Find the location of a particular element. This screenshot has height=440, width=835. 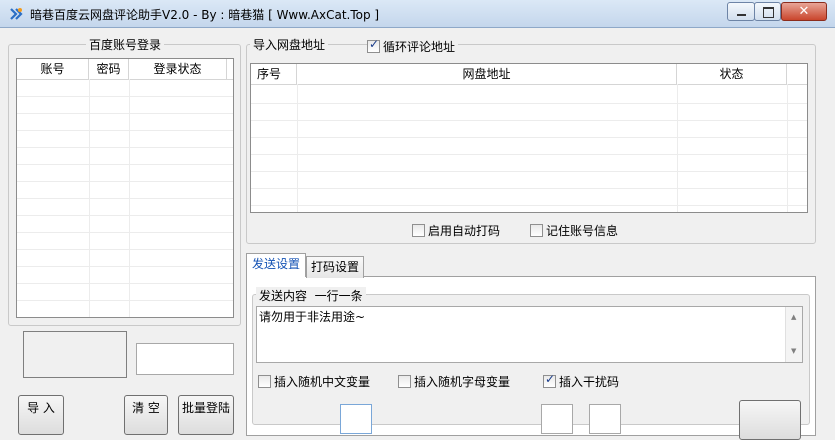

remember-account-label: 记住账号信息 is located at coordinates (582, 231).